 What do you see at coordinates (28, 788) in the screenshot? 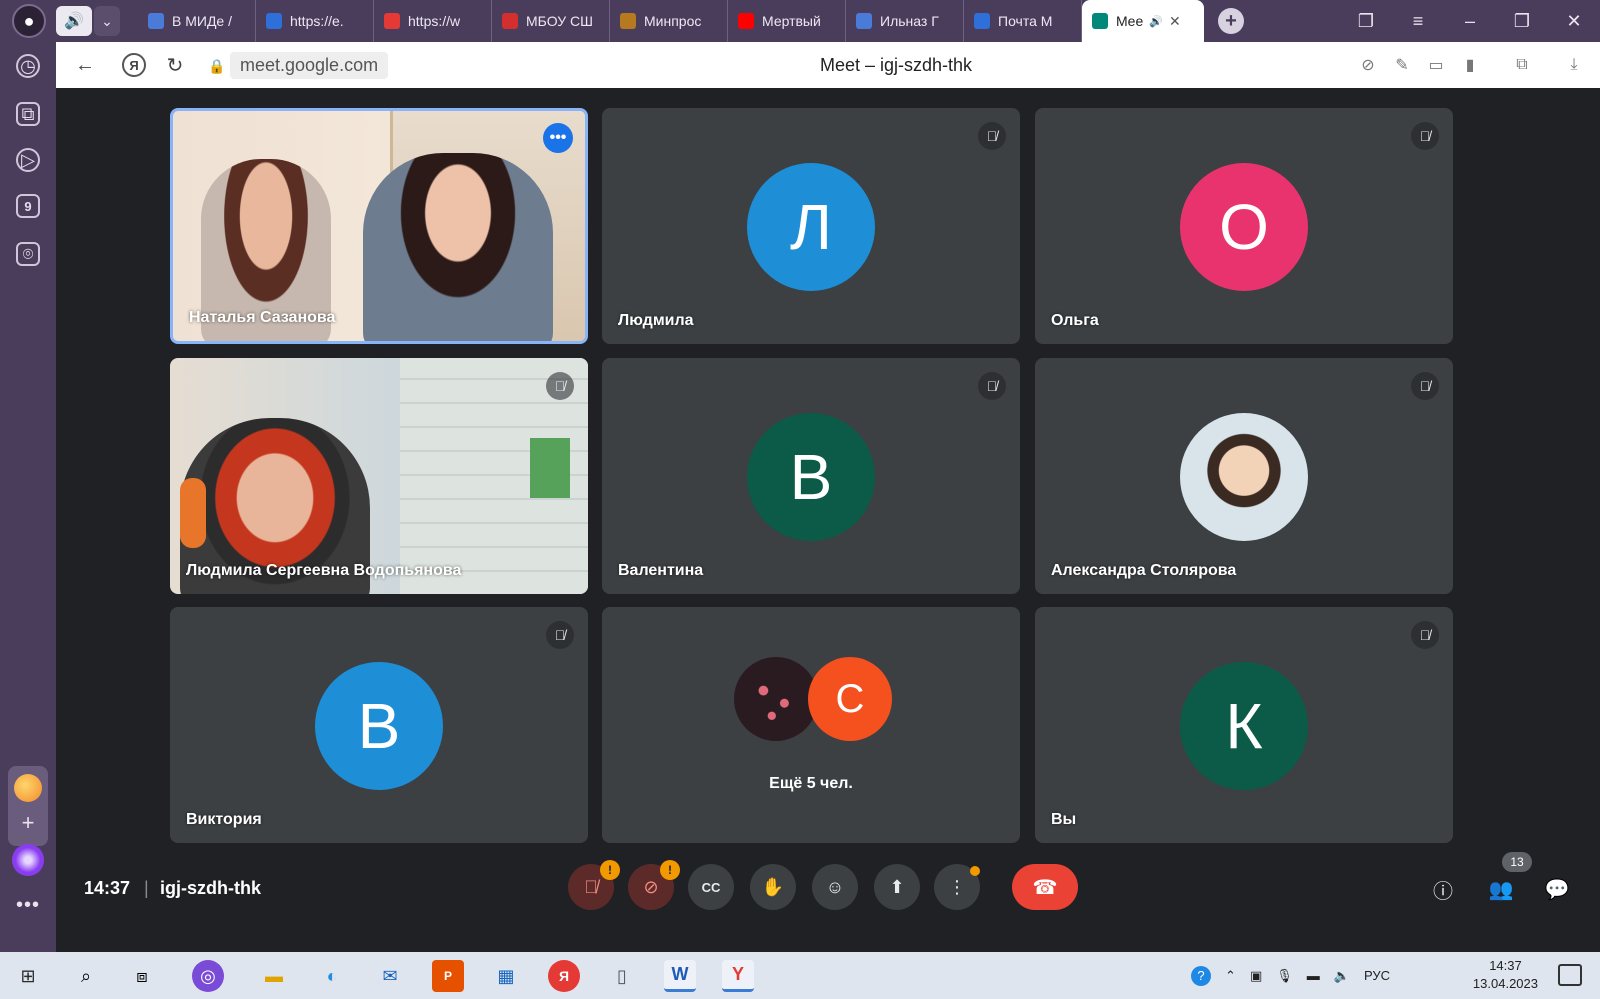
I see `app-icon` at bounding box center [28, 788].